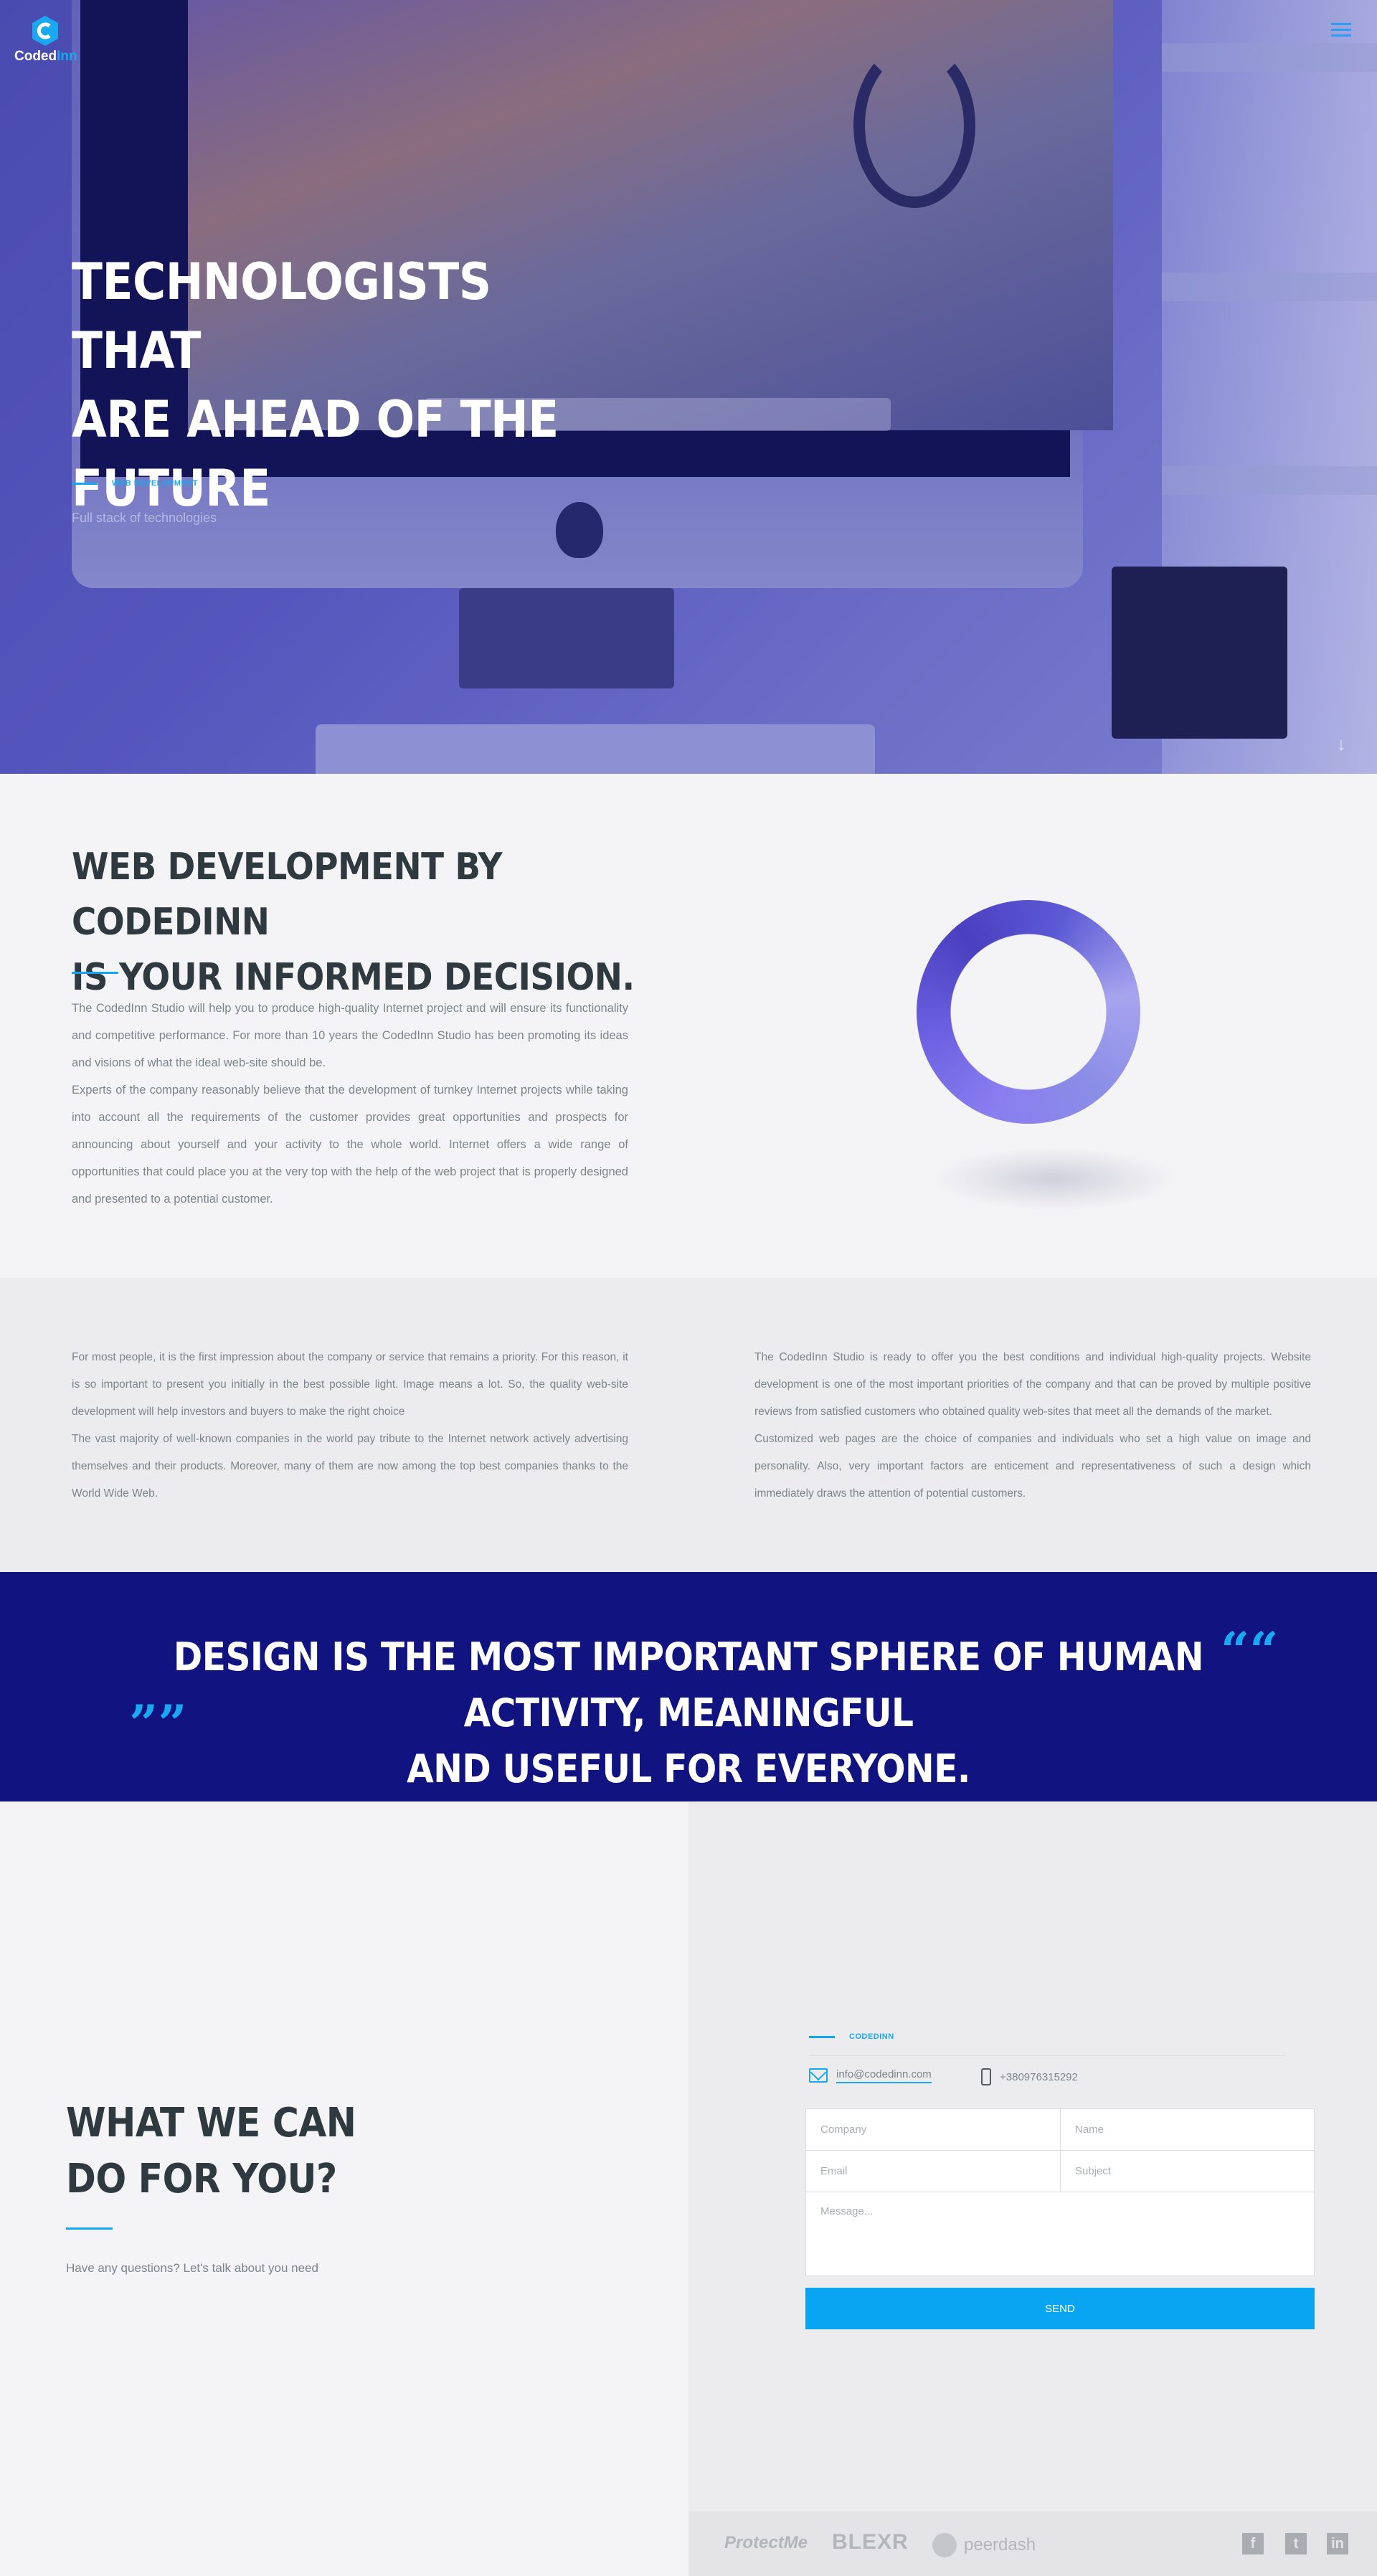 This screenshot has height=2576, width=1377. I want to click on contact-tag-divider, so click(1047, 2055).